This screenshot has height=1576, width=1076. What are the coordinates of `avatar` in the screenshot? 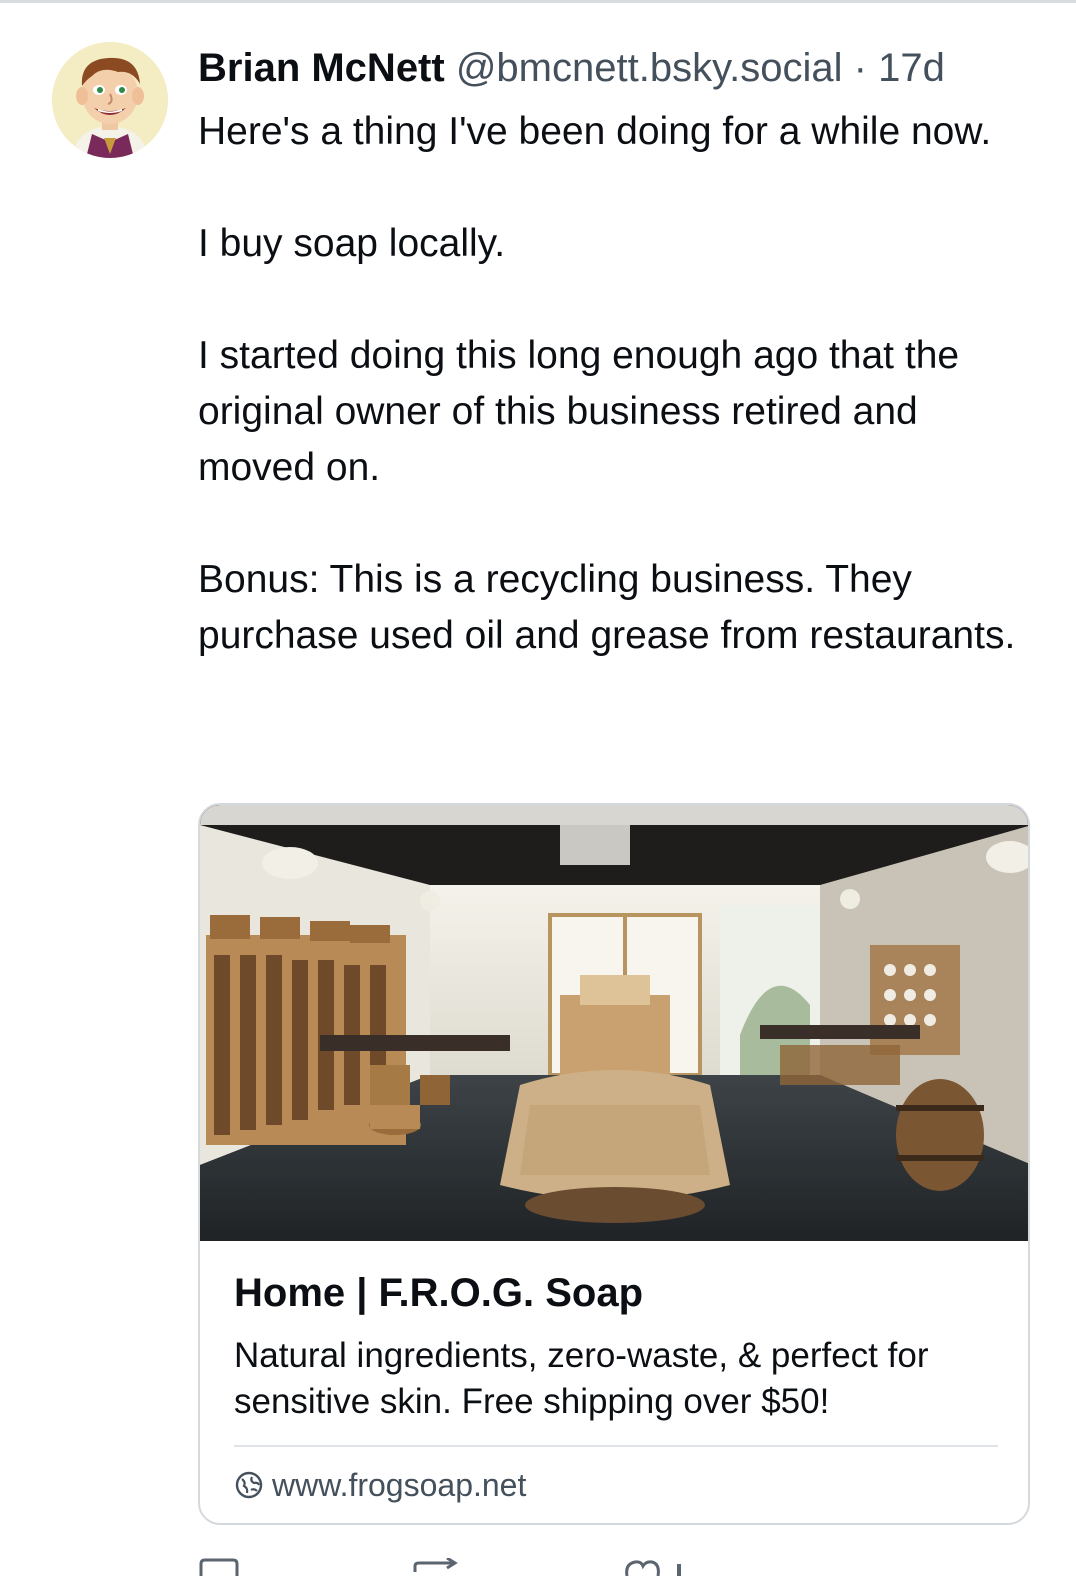 It's located at (110, 100).